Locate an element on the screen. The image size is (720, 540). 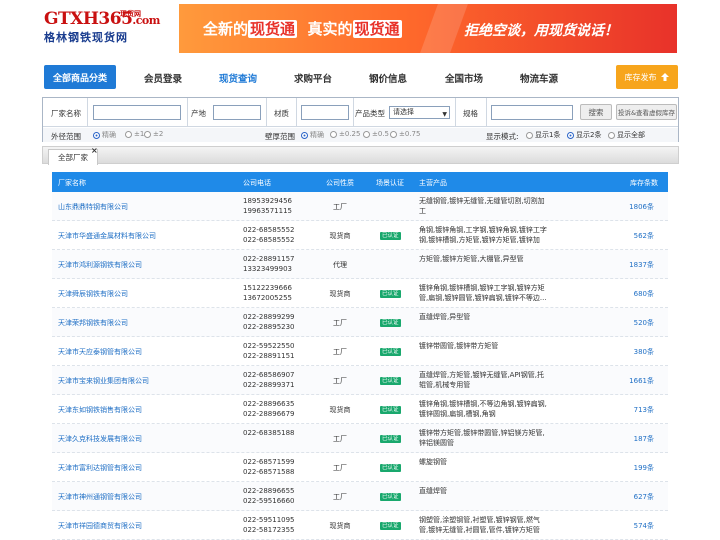
od-exact-radio: 精确 is located at coordinates (104, 135).